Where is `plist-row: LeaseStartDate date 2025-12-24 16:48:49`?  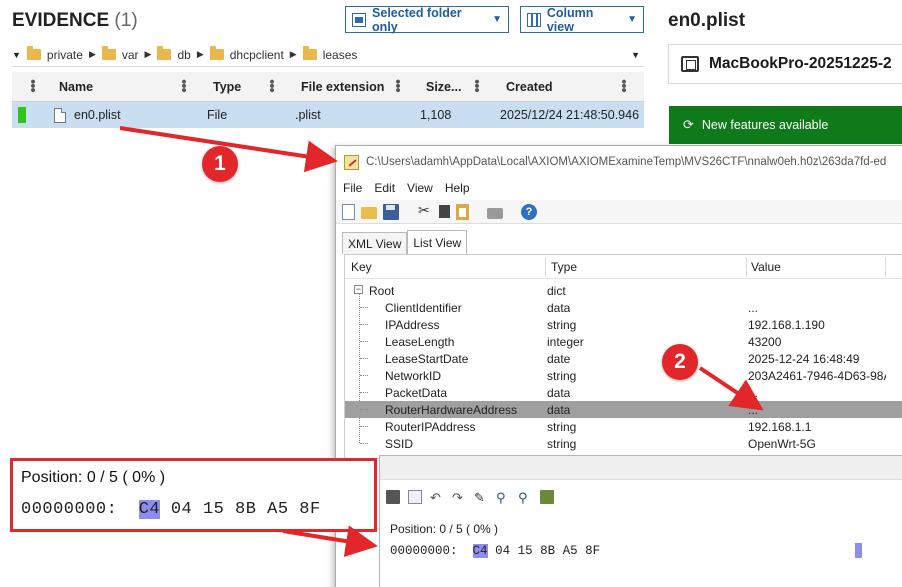 plist-row: LeaseStartDate date 2025-12-24 16:48:49 is located at coordinates (623, 358).